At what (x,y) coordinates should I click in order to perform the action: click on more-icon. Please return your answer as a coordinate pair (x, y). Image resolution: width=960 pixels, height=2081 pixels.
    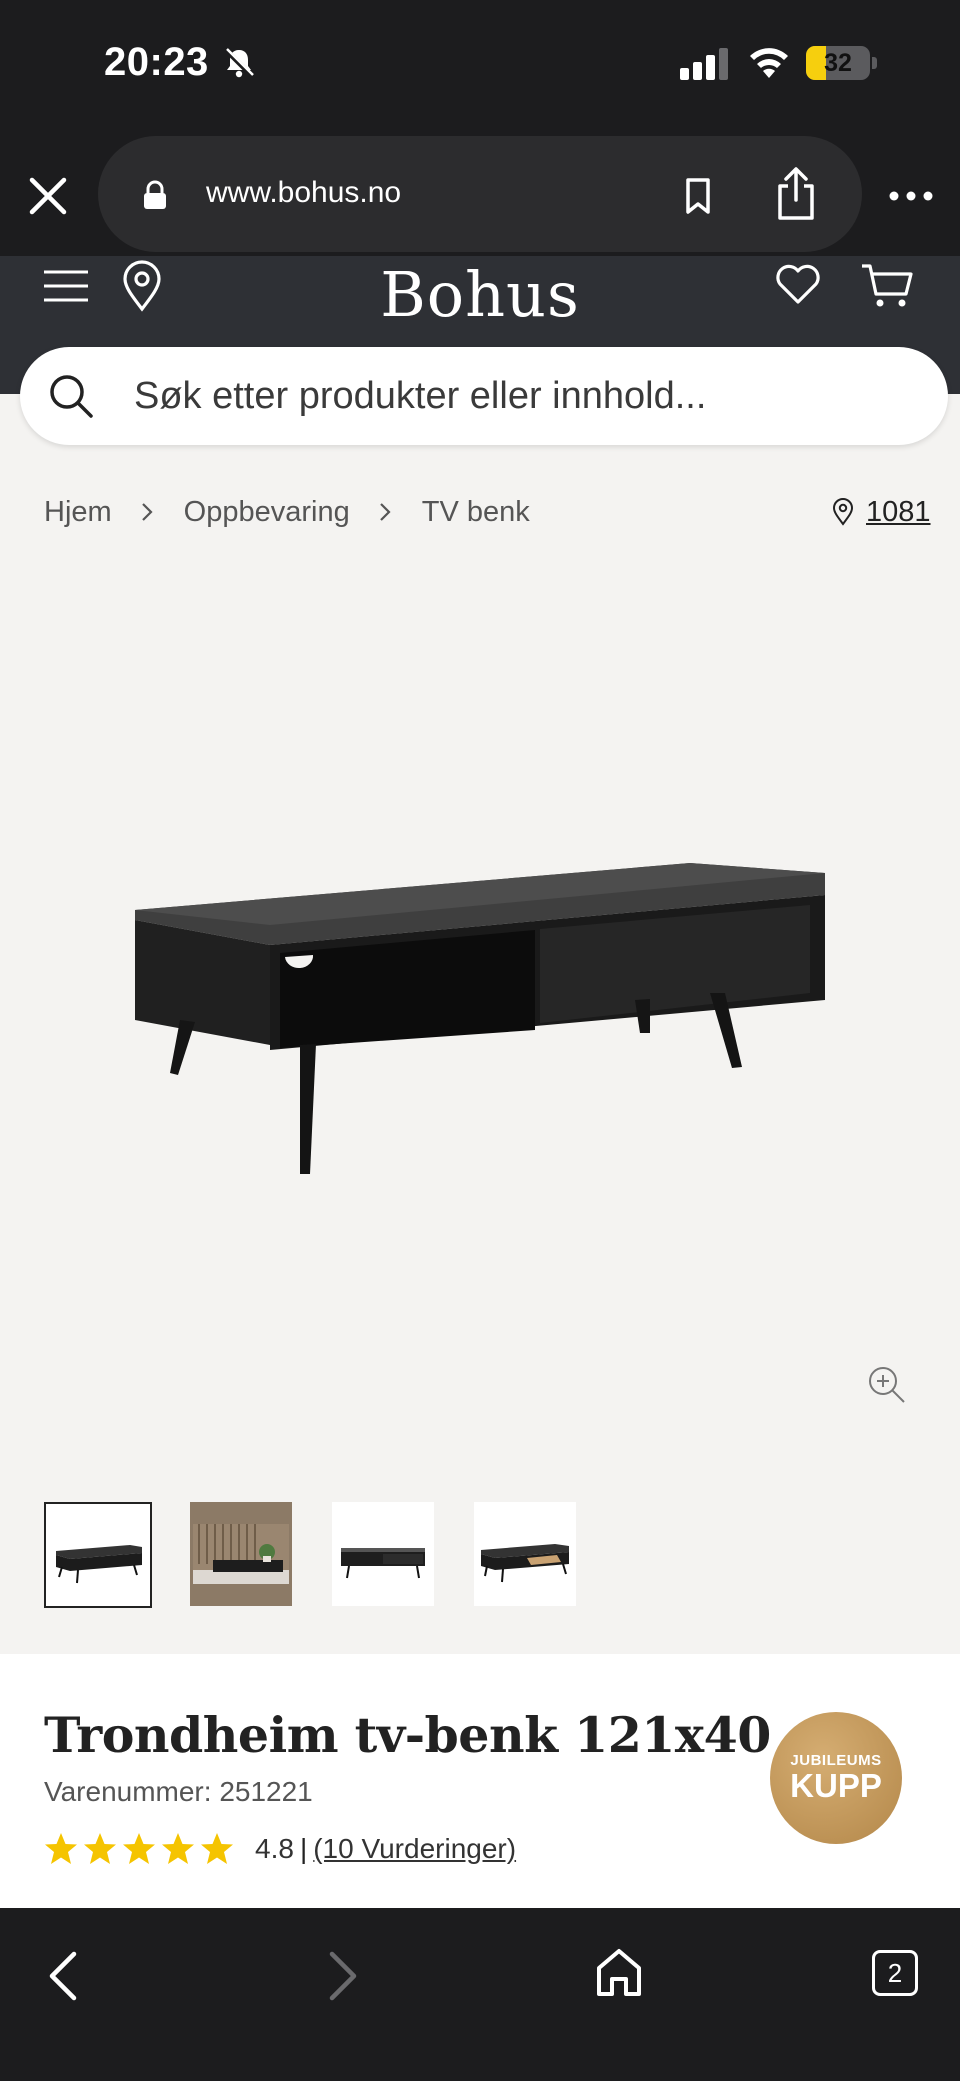
    Looking at the image, I should click on (911, 196).